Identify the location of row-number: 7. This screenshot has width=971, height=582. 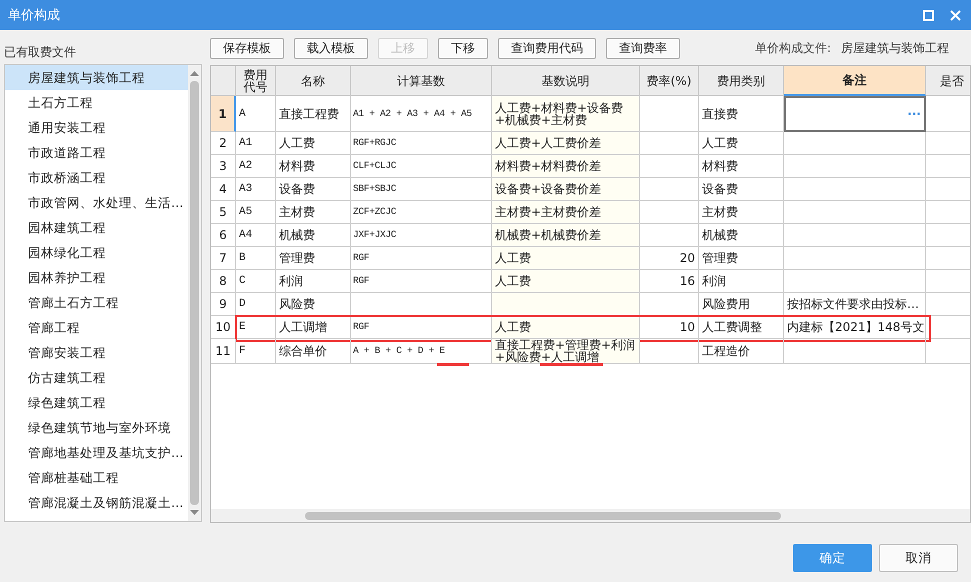
(223, 258).